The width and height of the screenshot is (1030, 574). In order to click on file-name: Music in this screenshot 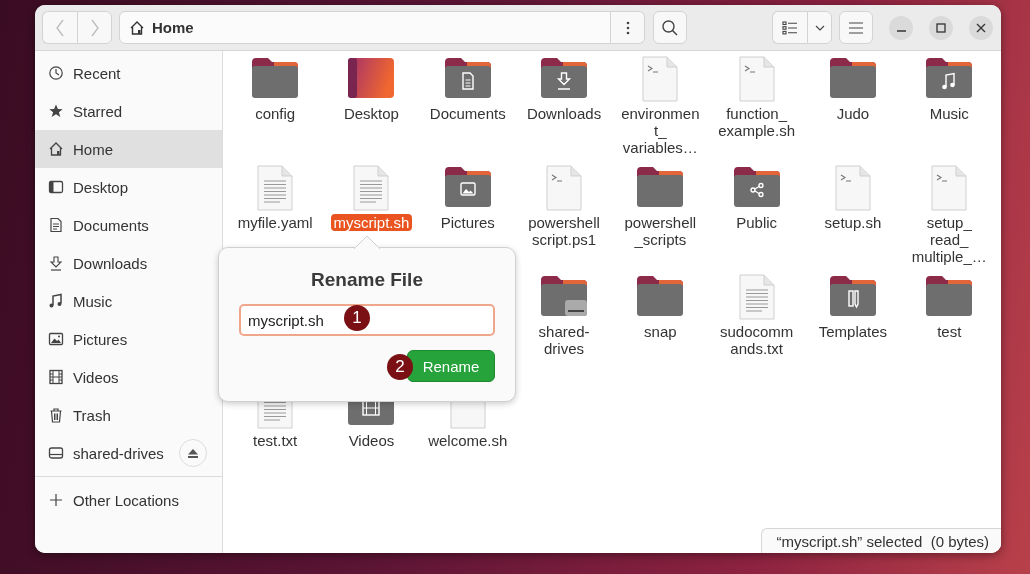, I will do `click(949, 113)`.